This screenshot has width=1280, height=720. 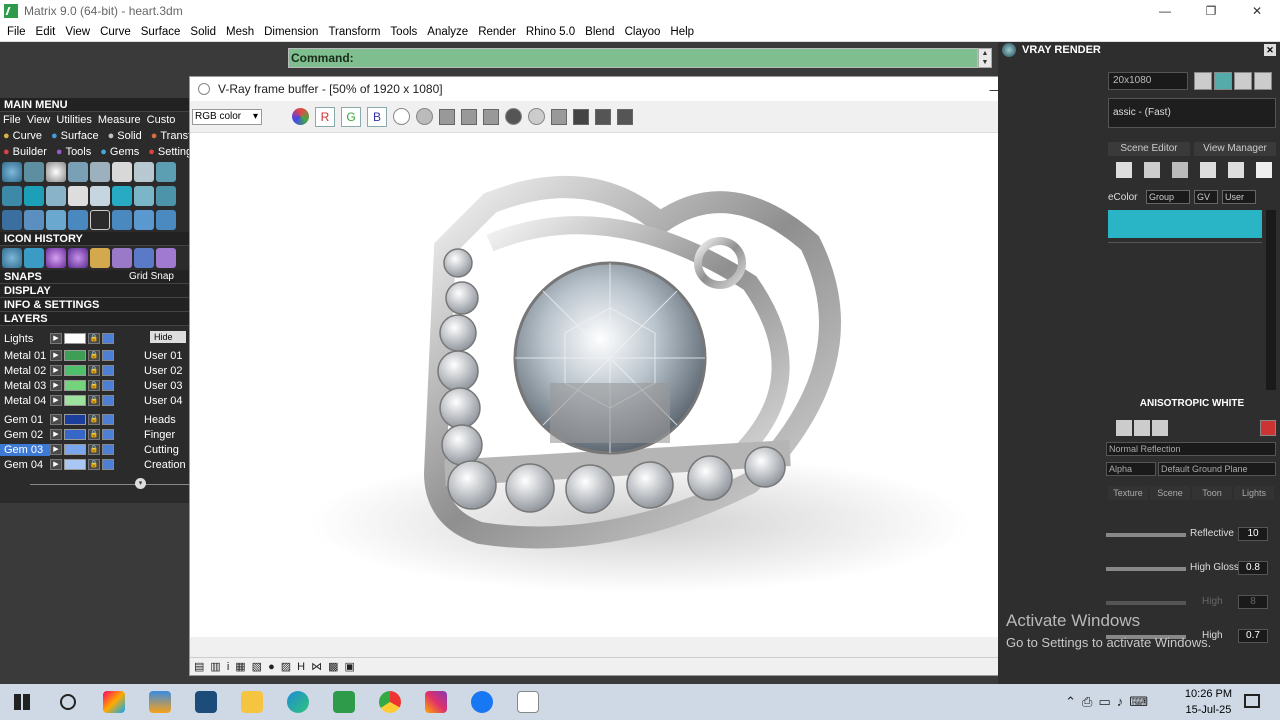 What do you see at coordinates (252, 702) in the screenshot?
I see `file-explorer-icon` at bounding box center [252, 702].